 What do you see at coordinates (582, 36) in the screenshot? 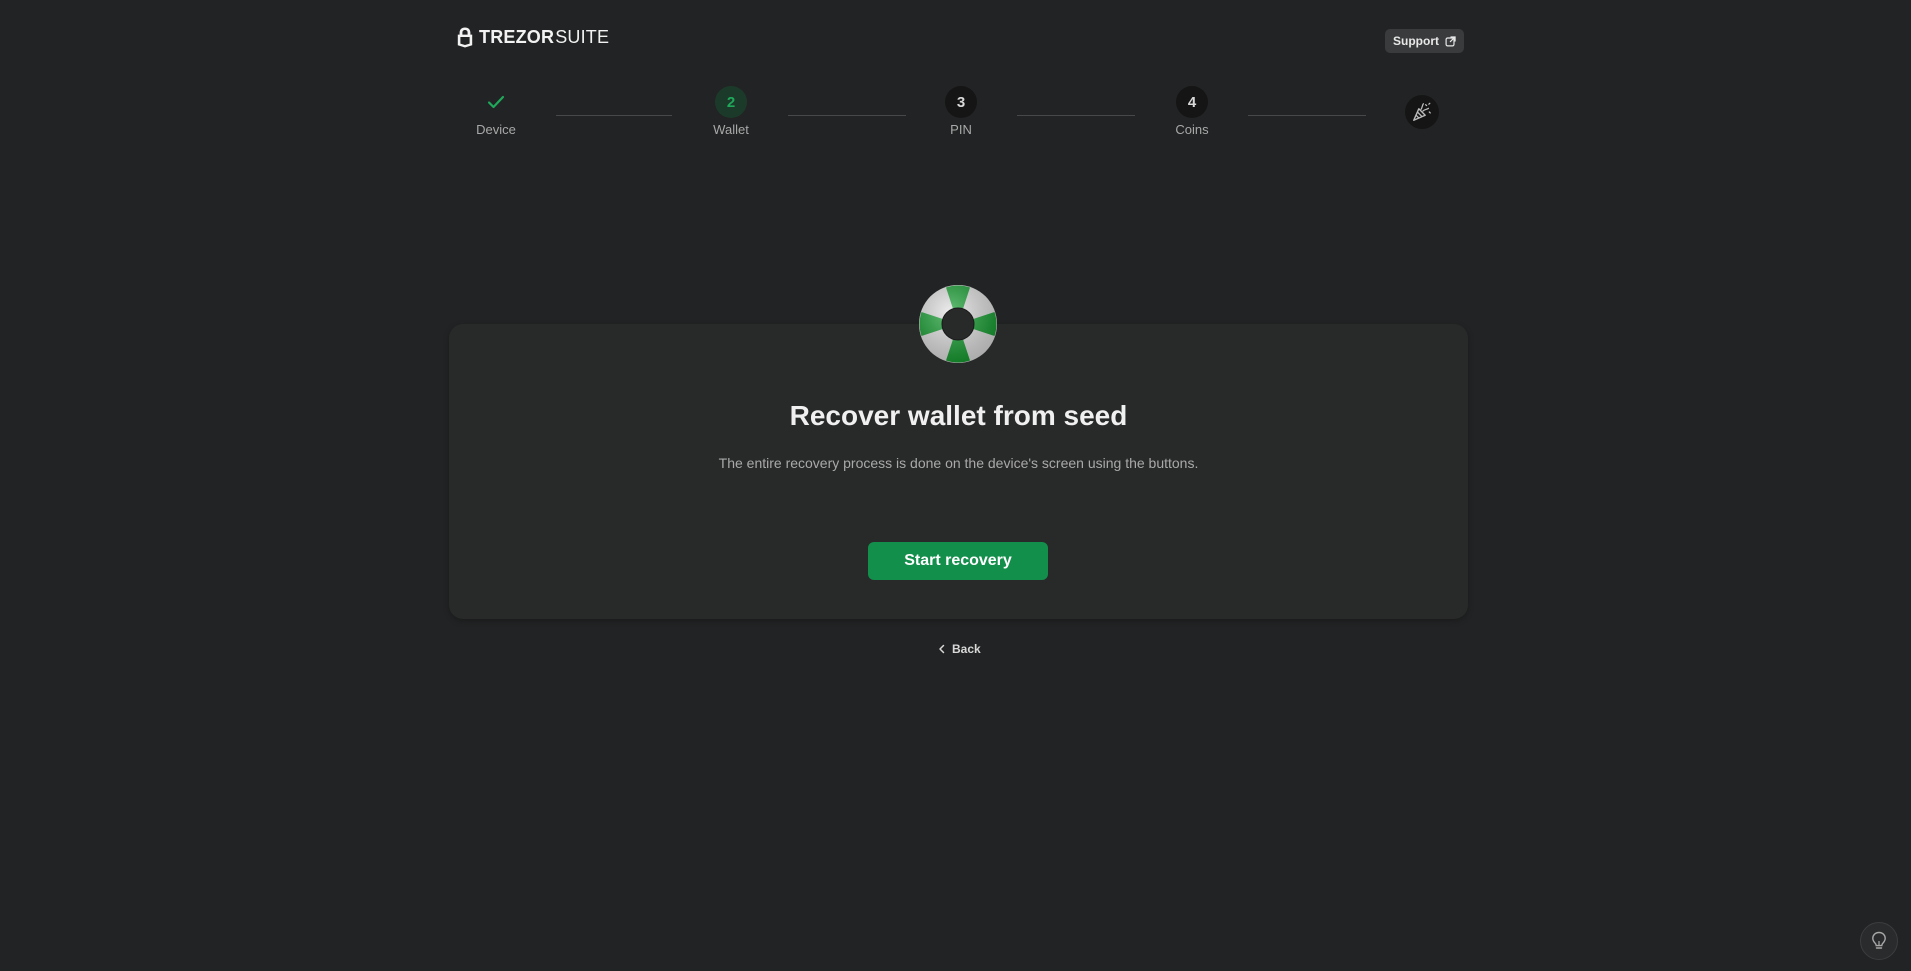
I see `logo-suite-text: SUITE` at bounding box center [582, 36].